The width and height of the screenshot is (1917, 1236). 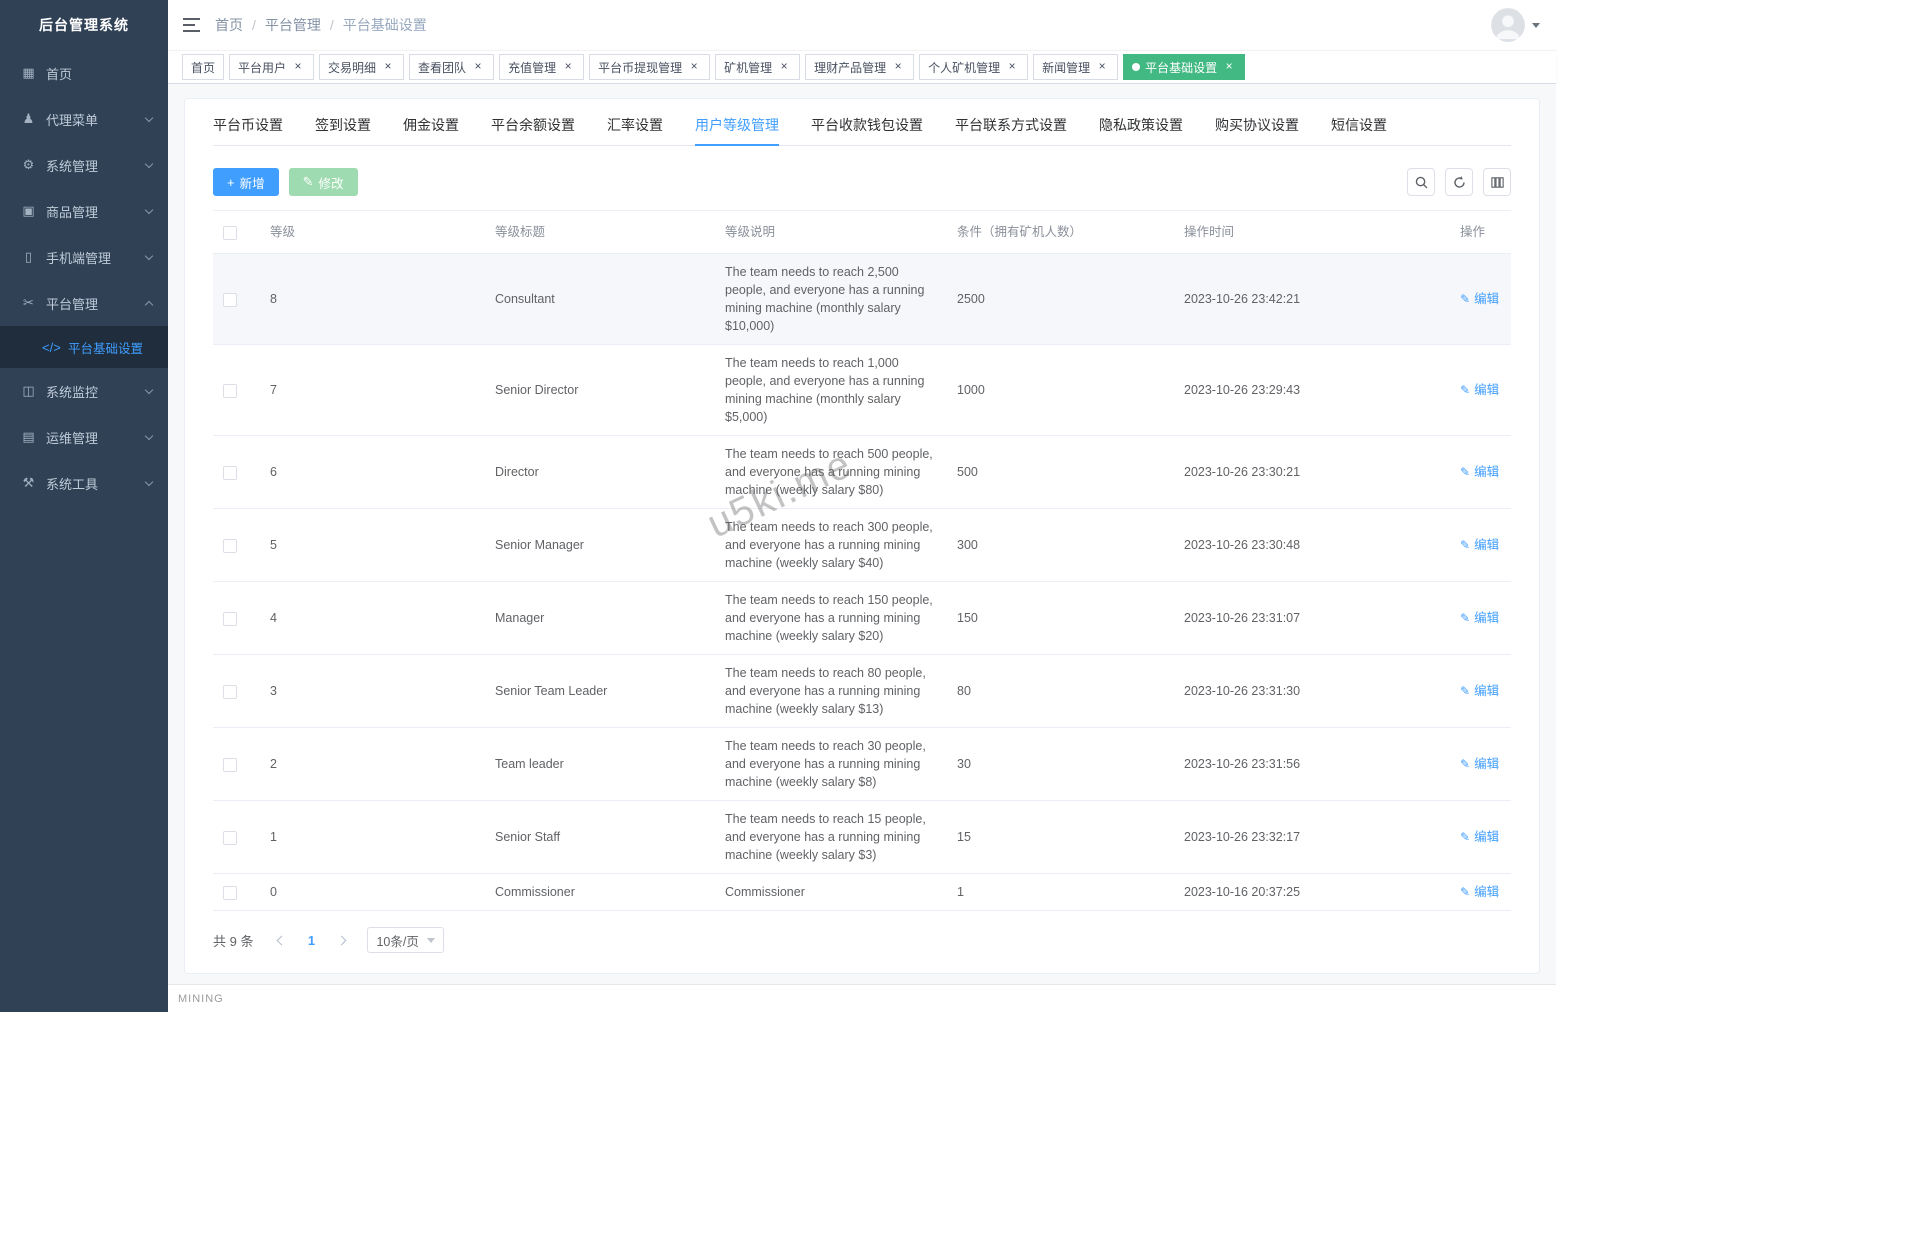 I want to click on page-number: 1, so click(x=311, y=940).